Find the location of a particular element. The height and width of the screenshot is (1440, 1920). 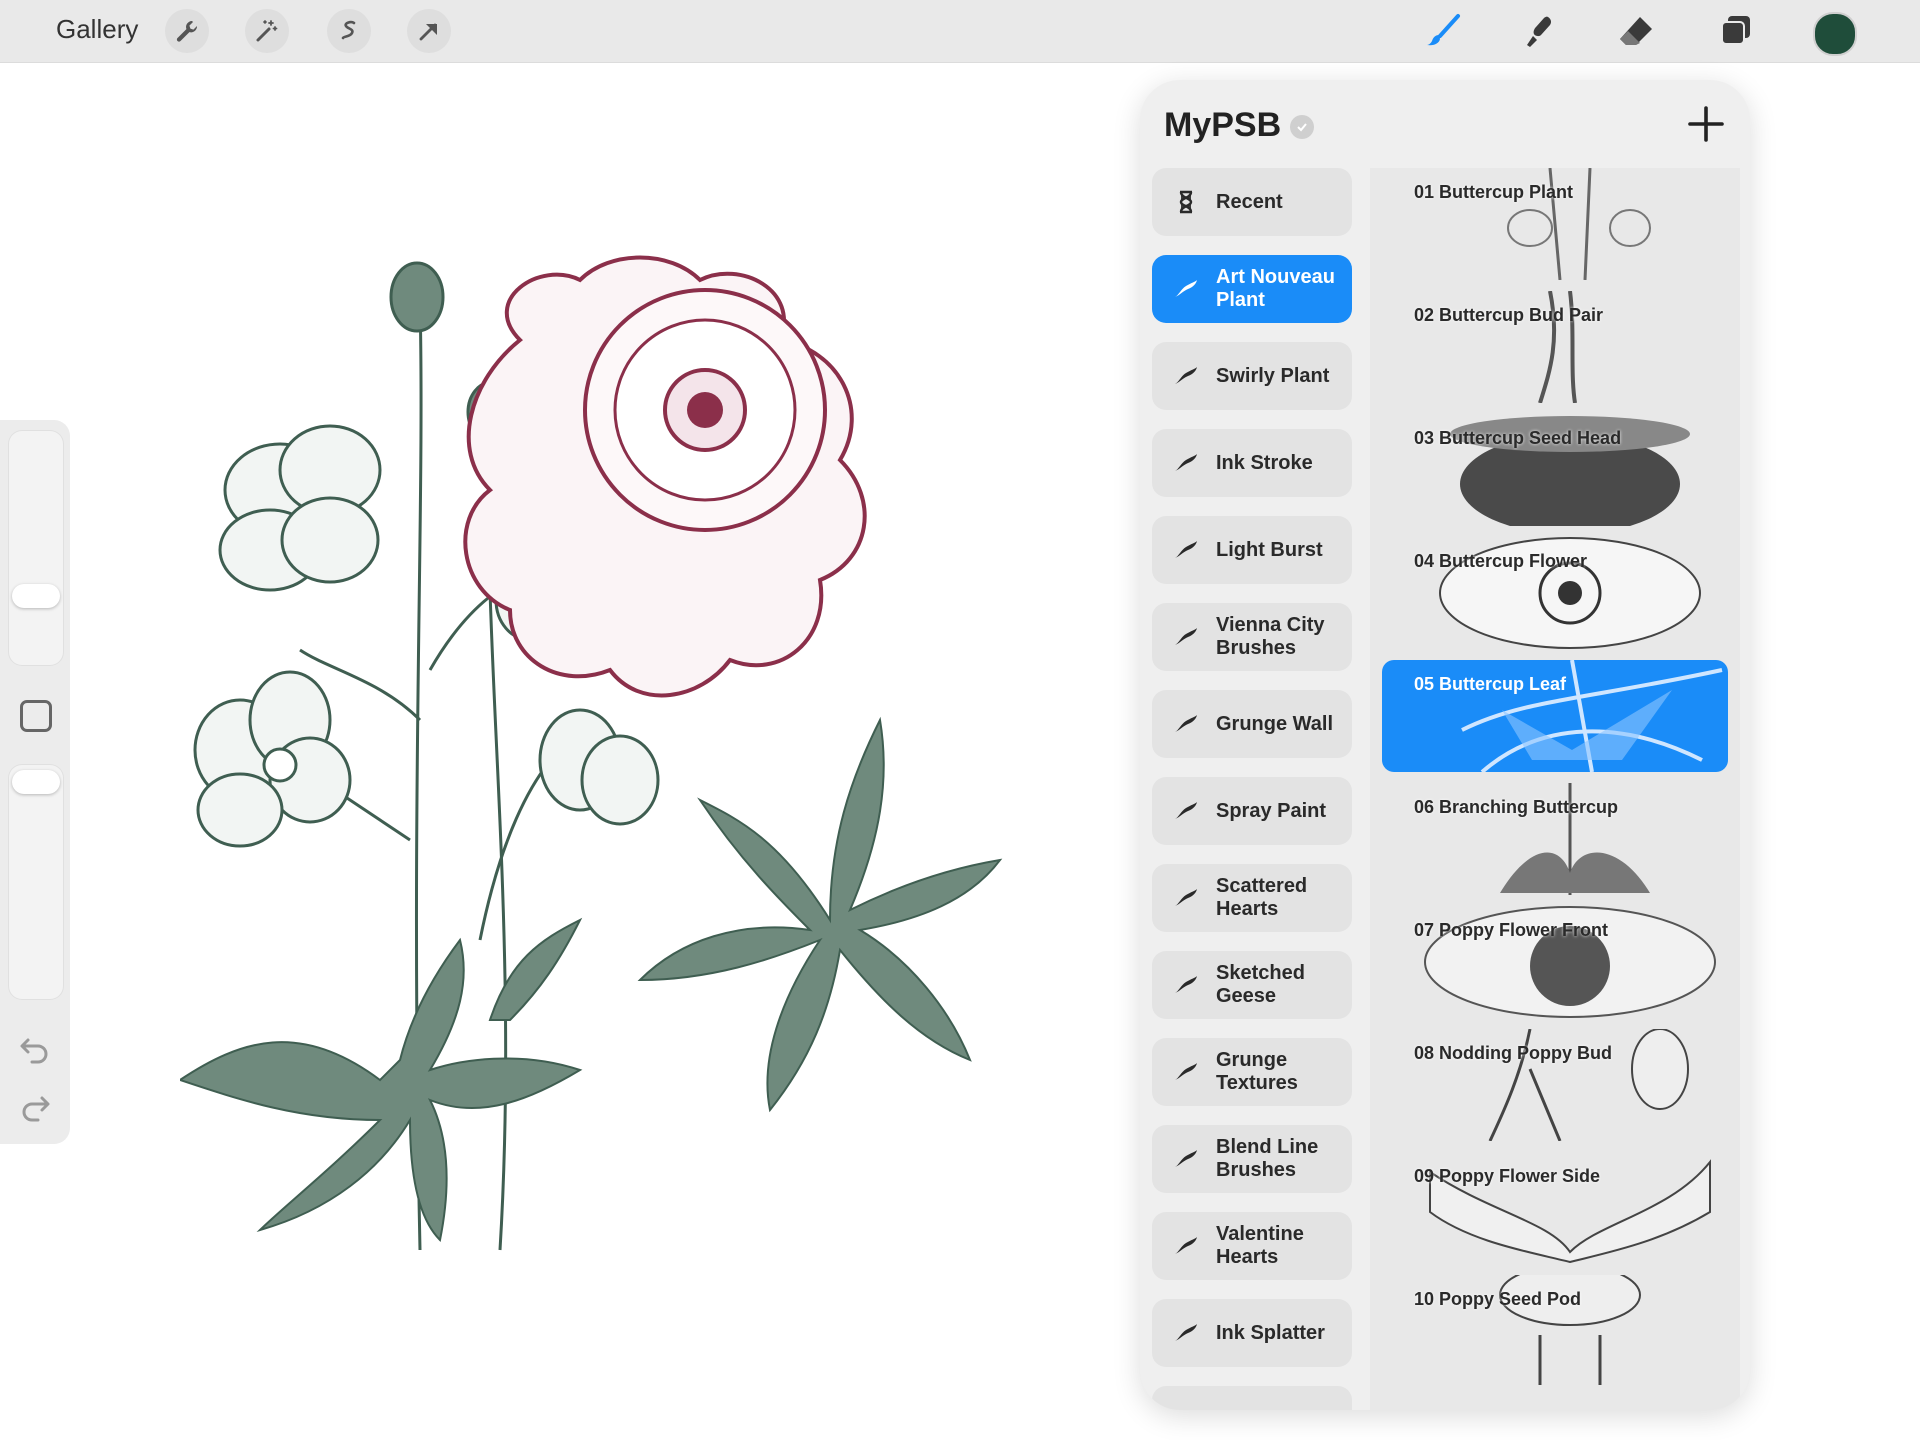

brush-set-item: Spray Paint is located at coordinates (1252, 811).